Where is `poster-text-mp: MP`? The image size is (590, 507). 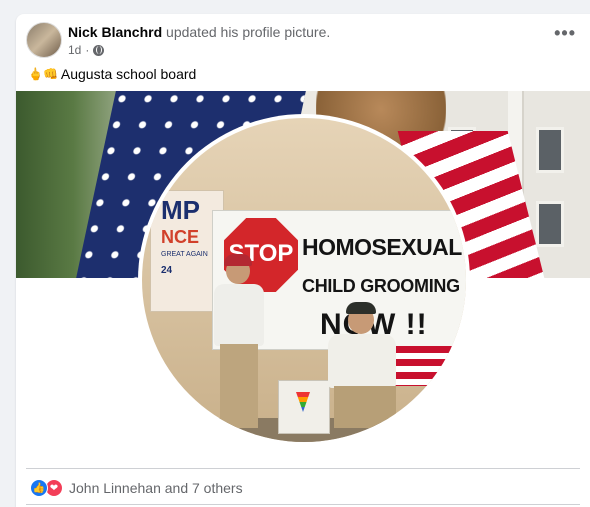 poster-text-mp: MP is located at coordinates (180, 210).